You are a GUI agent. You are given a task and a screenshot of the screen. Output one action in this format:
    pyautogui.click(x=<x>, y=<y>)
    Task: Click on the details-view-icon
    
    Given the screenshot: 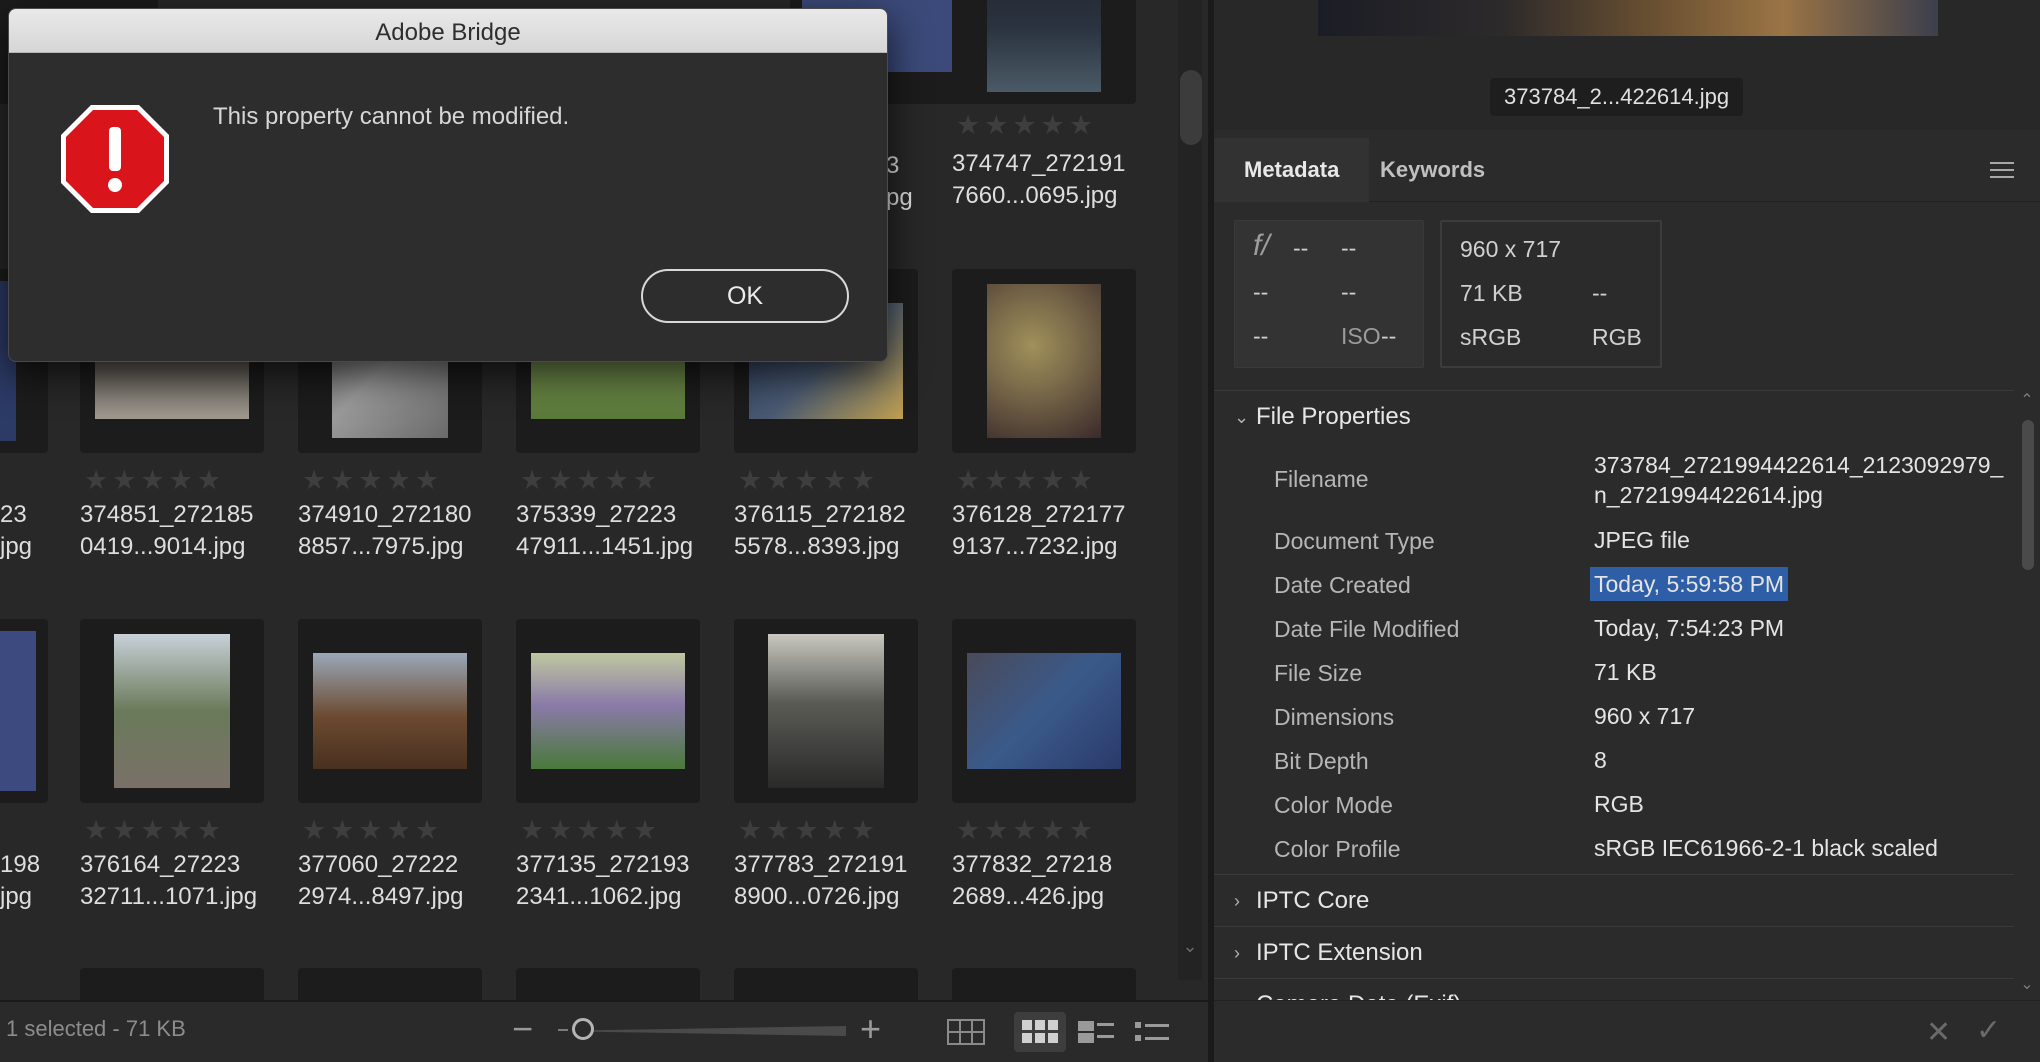 What is the action you would take?
    pyautogui.click(x=1096, y=1032)
    